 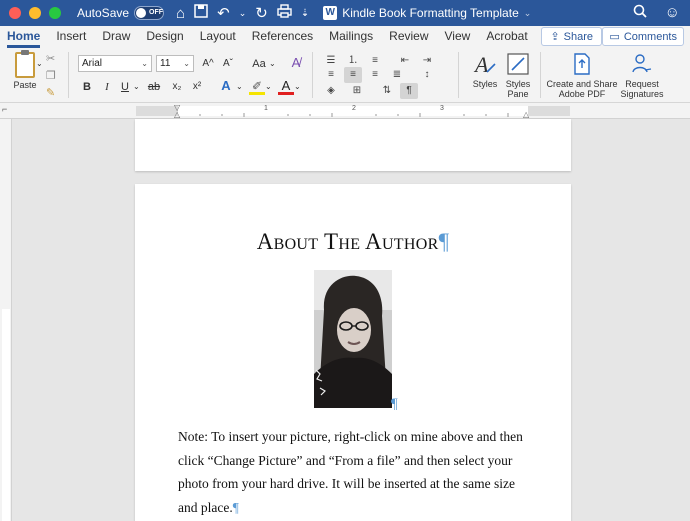 I want to click on tab-home: Home, so click(x=24, y=37).